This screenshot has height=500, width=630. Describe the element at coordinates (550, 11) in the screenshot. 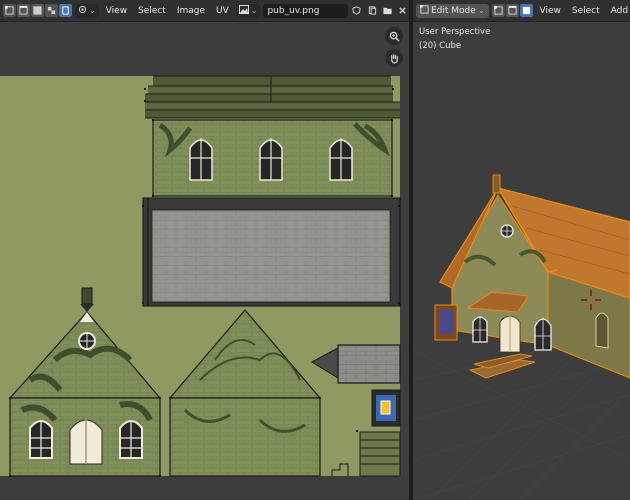

I see `viewport-menu-view: View` at that location.